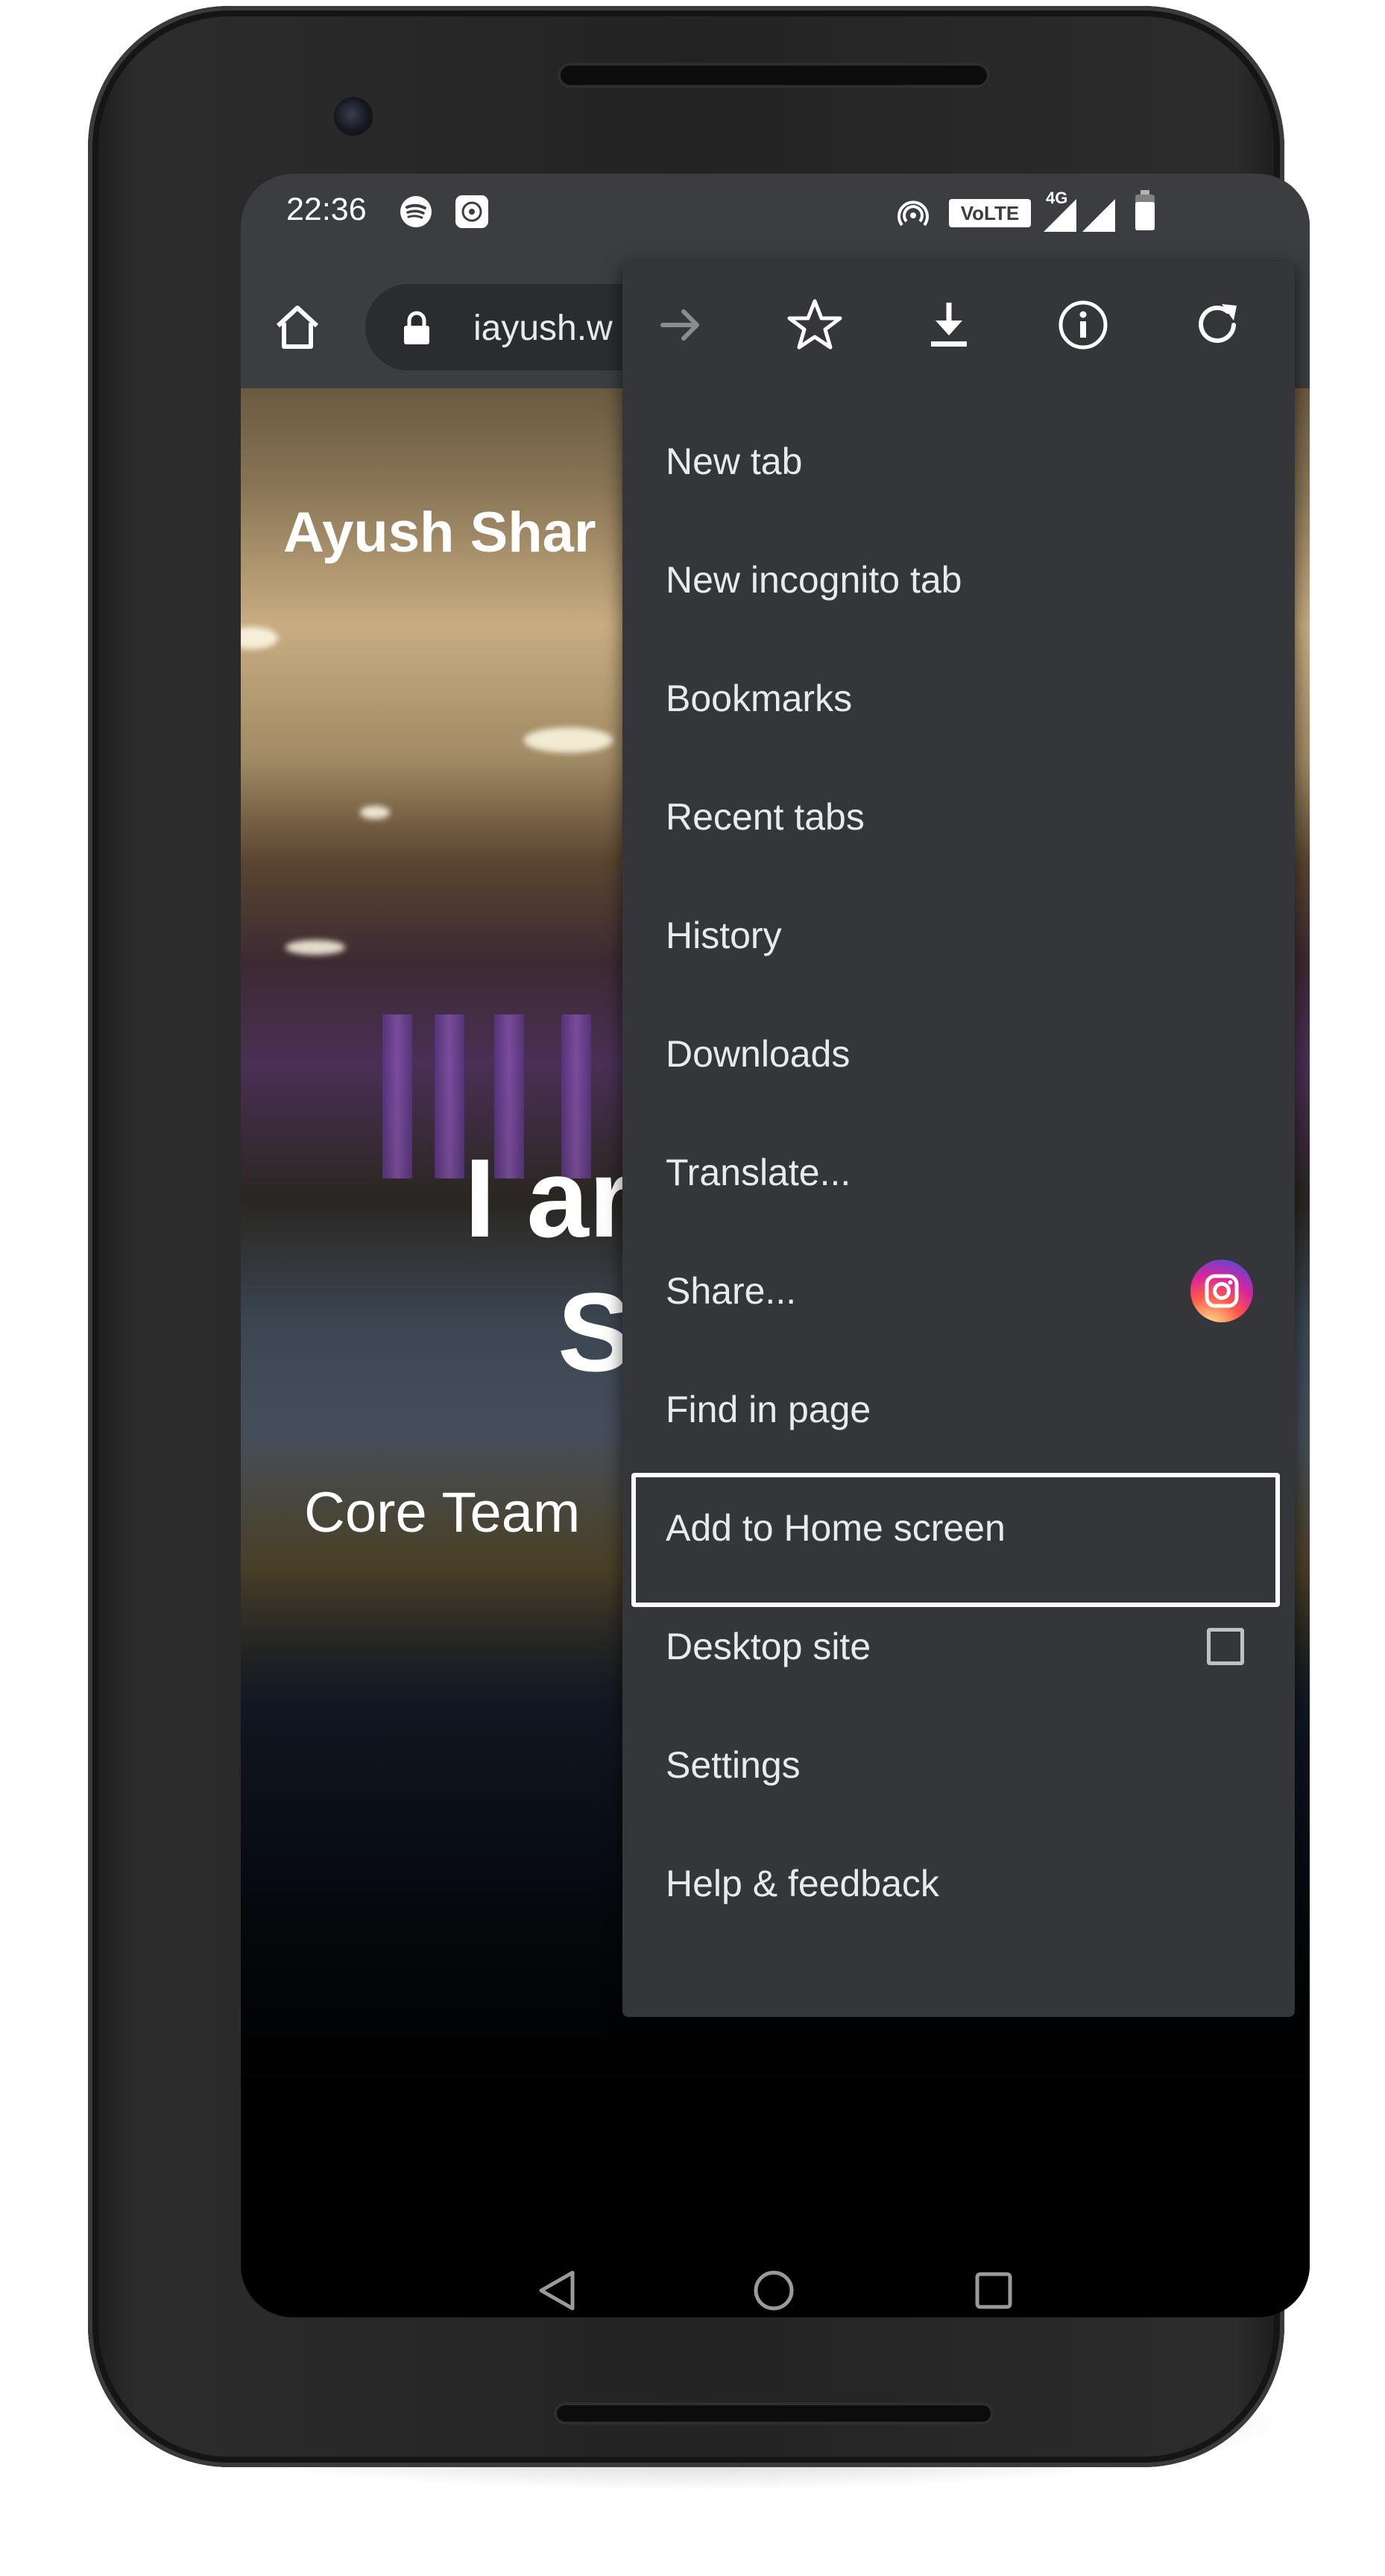  Describe the element at coordinates (958, 1883) in the screenshot. I see `menu-item-help-feedback: Help & feedback` at that location.